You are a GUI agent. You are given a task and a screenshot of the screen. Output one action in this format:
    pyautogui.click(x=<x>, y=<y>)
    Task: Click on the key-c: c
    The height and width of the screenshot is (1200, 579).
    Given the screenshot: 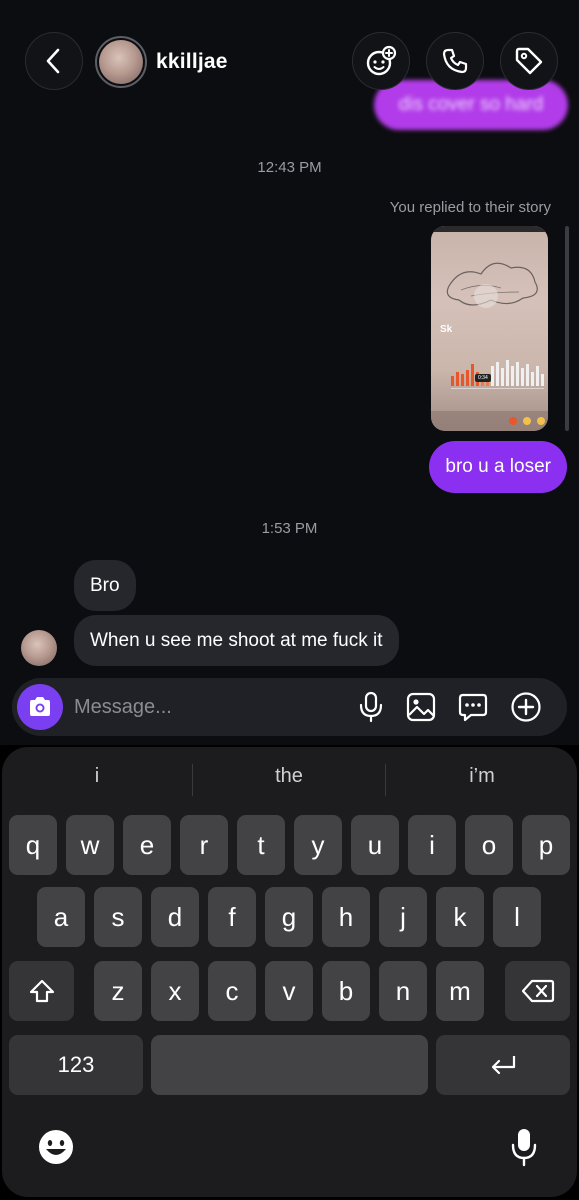 What is the action you would take?
    pyautogui.click(x=232, y=991)
    